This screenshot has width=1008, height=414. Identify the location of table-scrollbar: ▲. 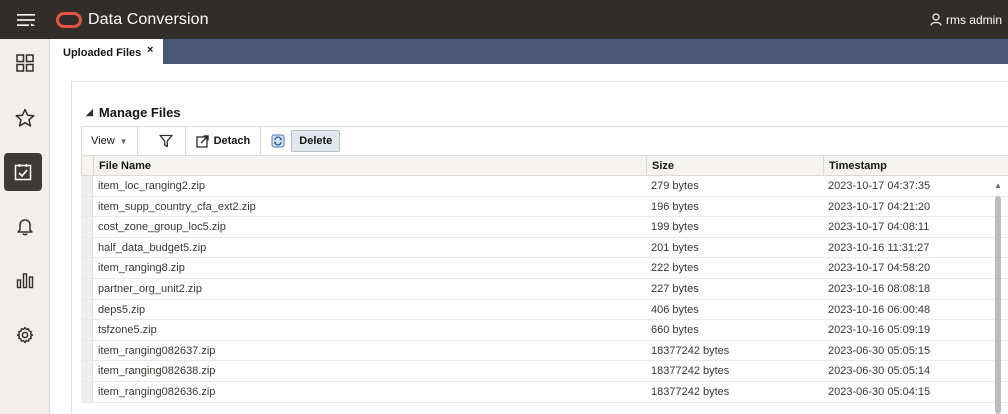
(998, 295).